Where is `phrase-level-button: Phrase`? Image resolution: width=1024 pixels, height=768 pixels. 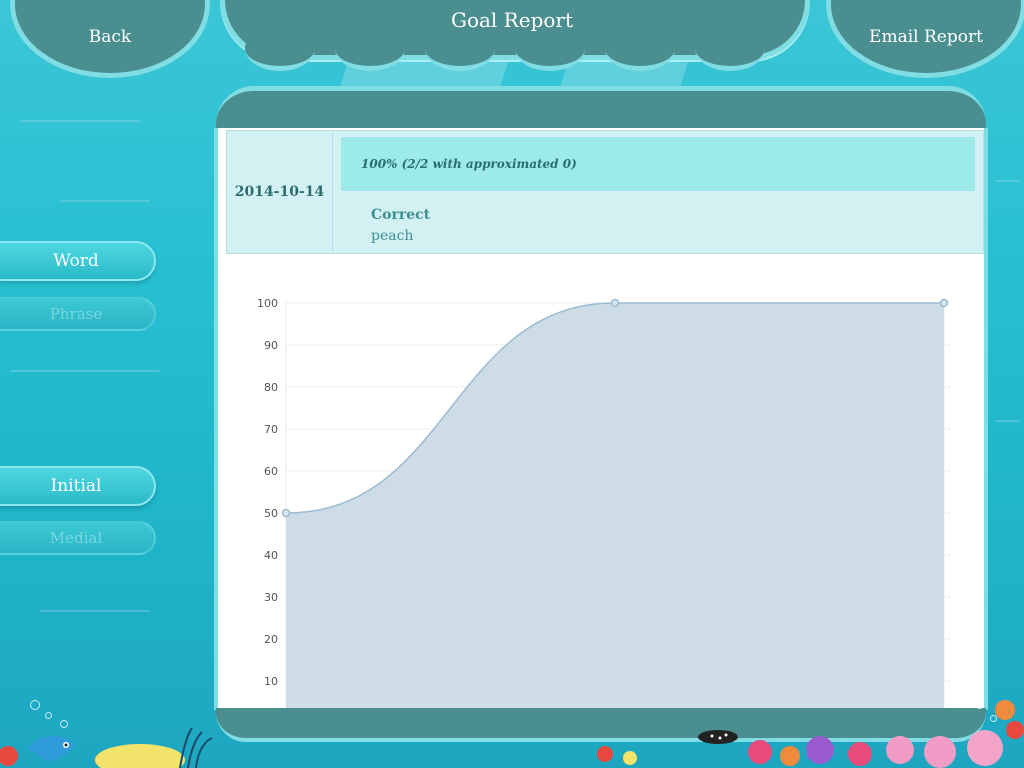 phrase-level-button: Phrase is located at coordinates (78, 314).